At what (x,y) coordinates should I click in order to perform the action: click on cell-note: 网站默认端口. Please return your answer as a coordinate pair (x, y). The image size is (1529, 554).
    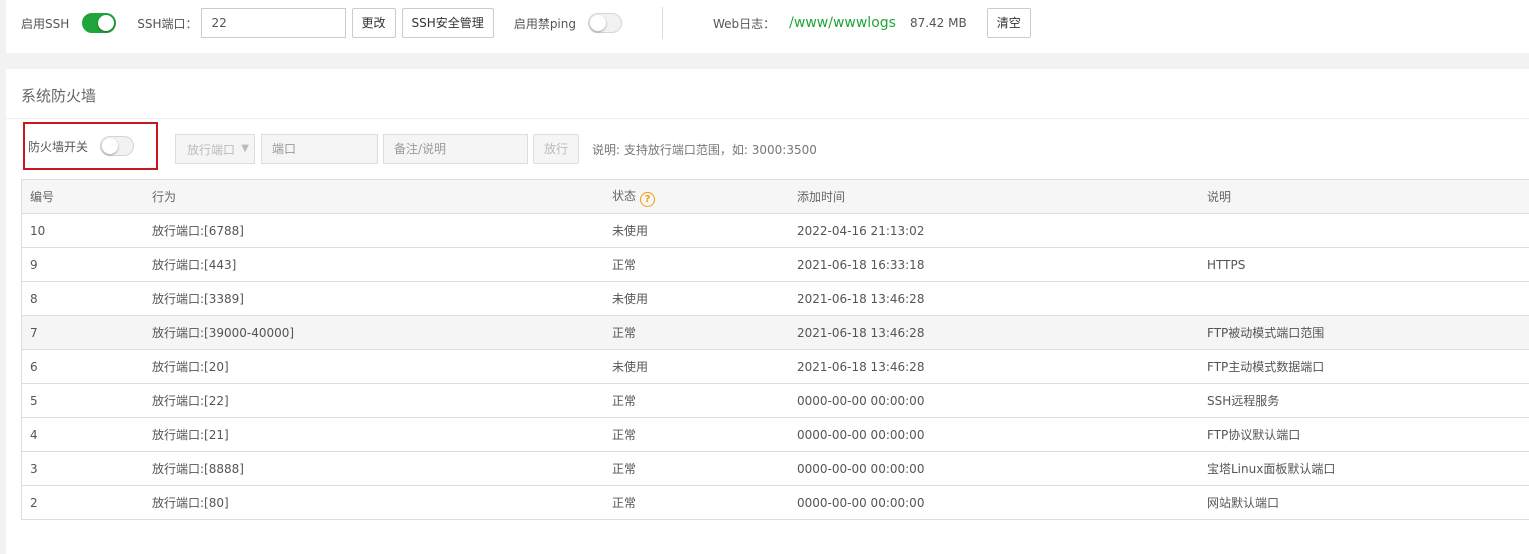
    Looking at the image, I should click on (1363, 502).